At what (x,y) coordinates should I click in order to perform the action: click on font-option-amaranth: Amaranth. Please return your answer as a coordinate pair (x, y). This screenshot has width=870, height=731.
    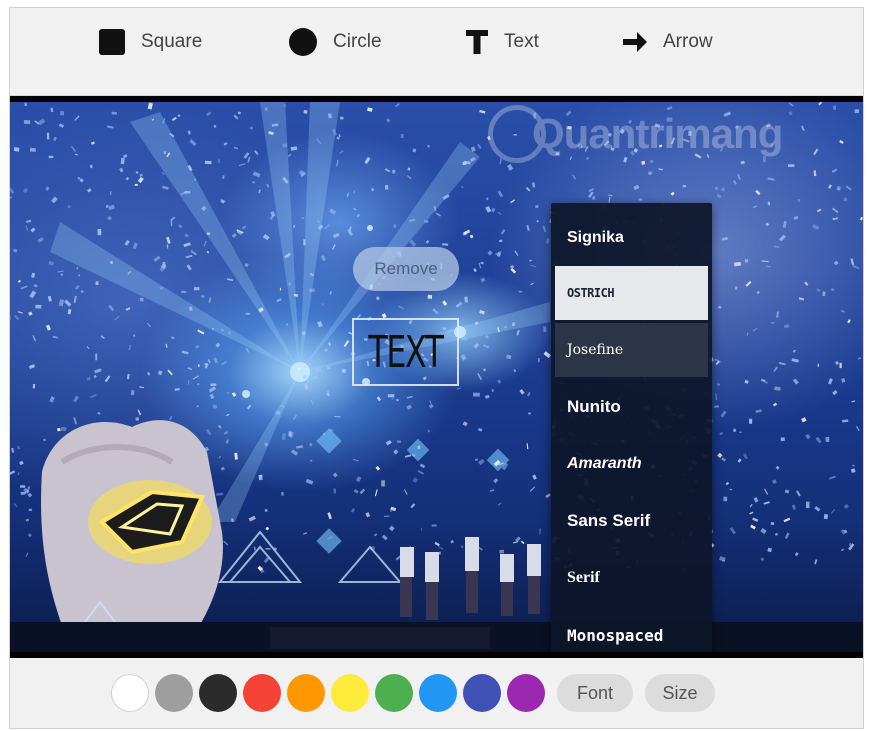
    Looking at the image, I should click on (631, 464).